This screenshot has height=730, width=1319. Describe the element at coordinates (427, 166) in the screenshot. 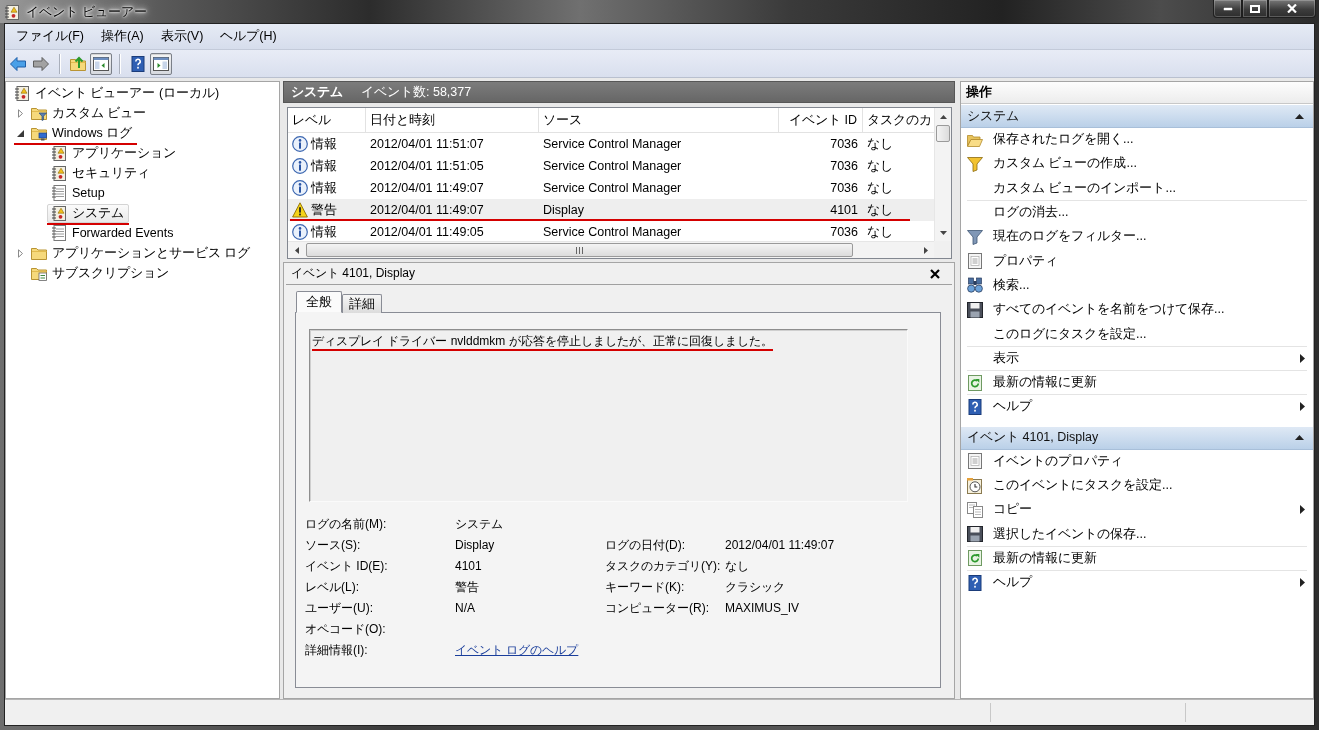

I see `date-time-text: 2012/04/01 11:51:05` at that location.